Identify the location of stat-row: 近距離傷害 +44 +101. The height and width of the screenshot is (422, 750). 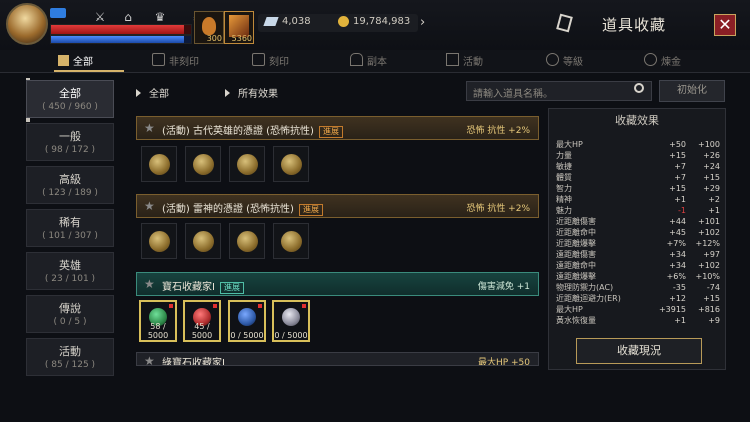
(640, 221).